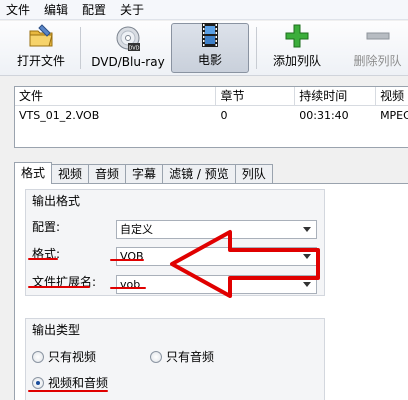  What do you see at coordinates (107, 174) in the screenshot?
I see `tab-audio: 音频` at bounding box center [107, 174].